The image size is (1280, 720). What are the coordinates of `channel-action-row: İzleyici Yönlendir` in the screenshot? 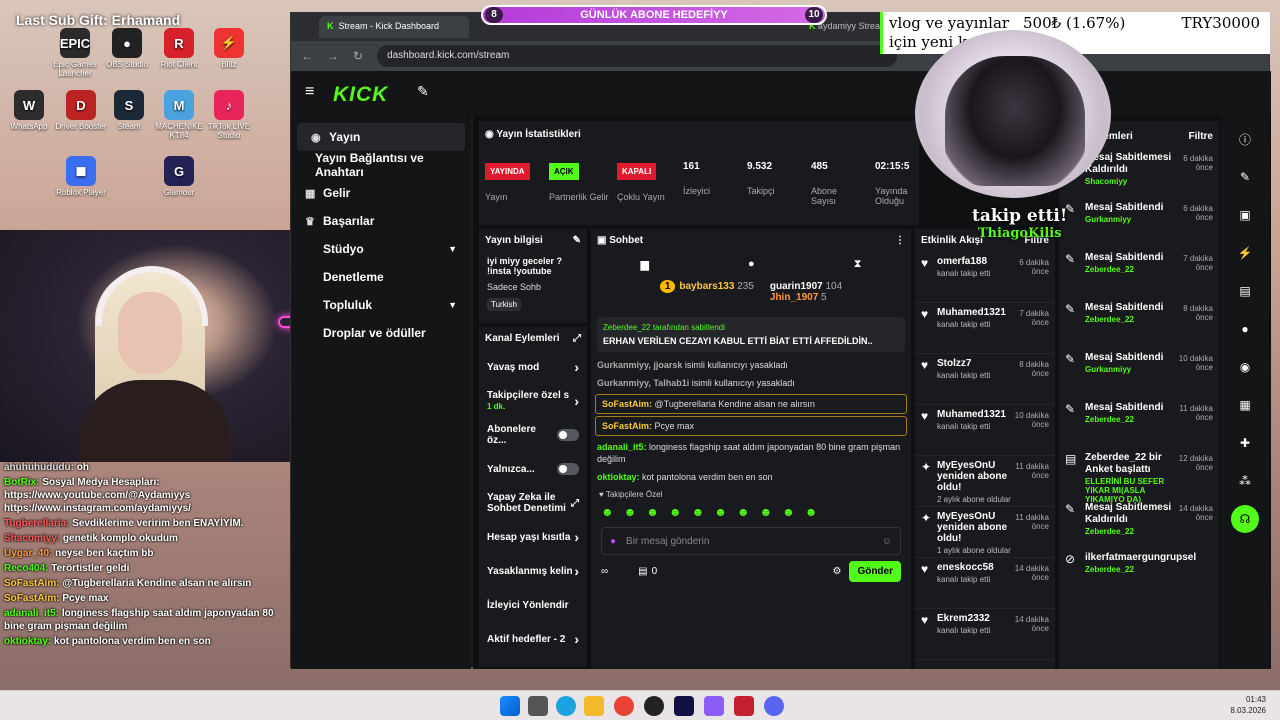 It's located at (533, 605).